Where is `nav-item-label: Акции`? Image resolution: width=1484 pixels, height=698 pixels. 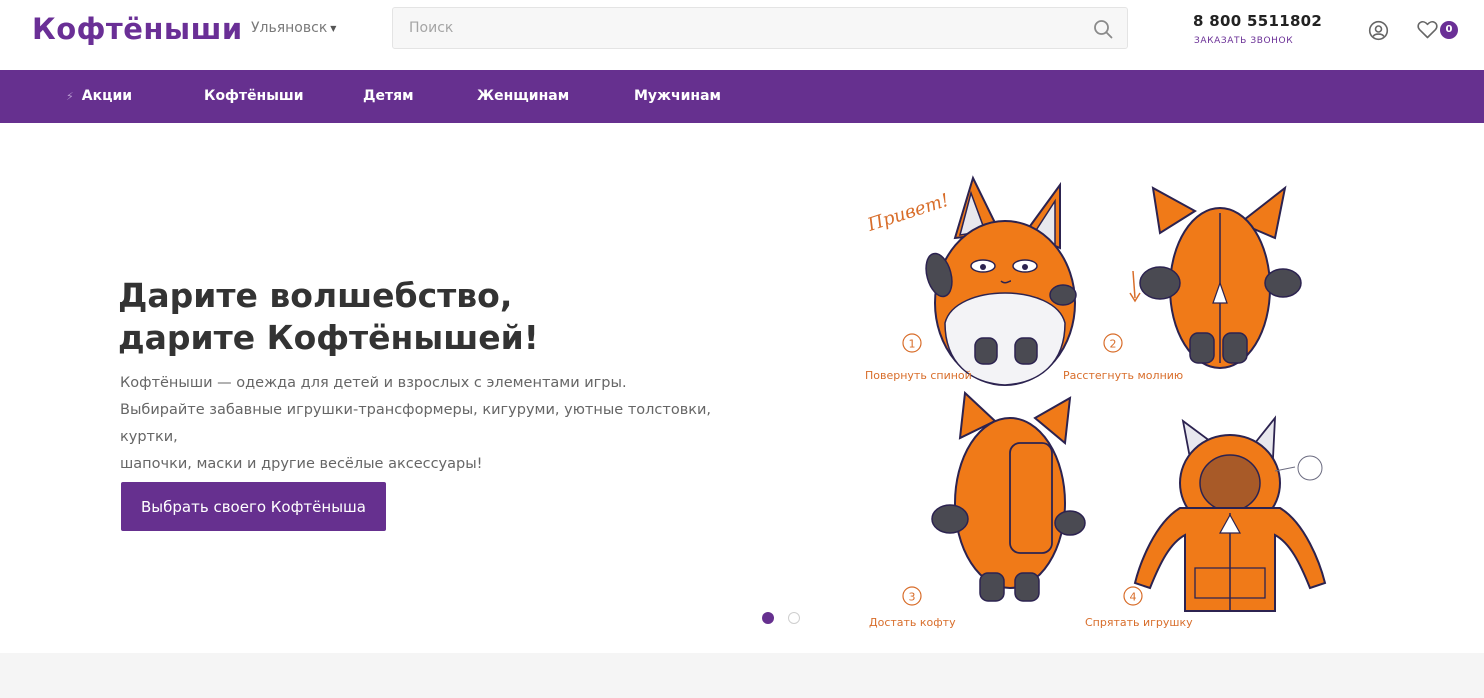 nav-item-label: Акции is located at coordinates (107, 96).